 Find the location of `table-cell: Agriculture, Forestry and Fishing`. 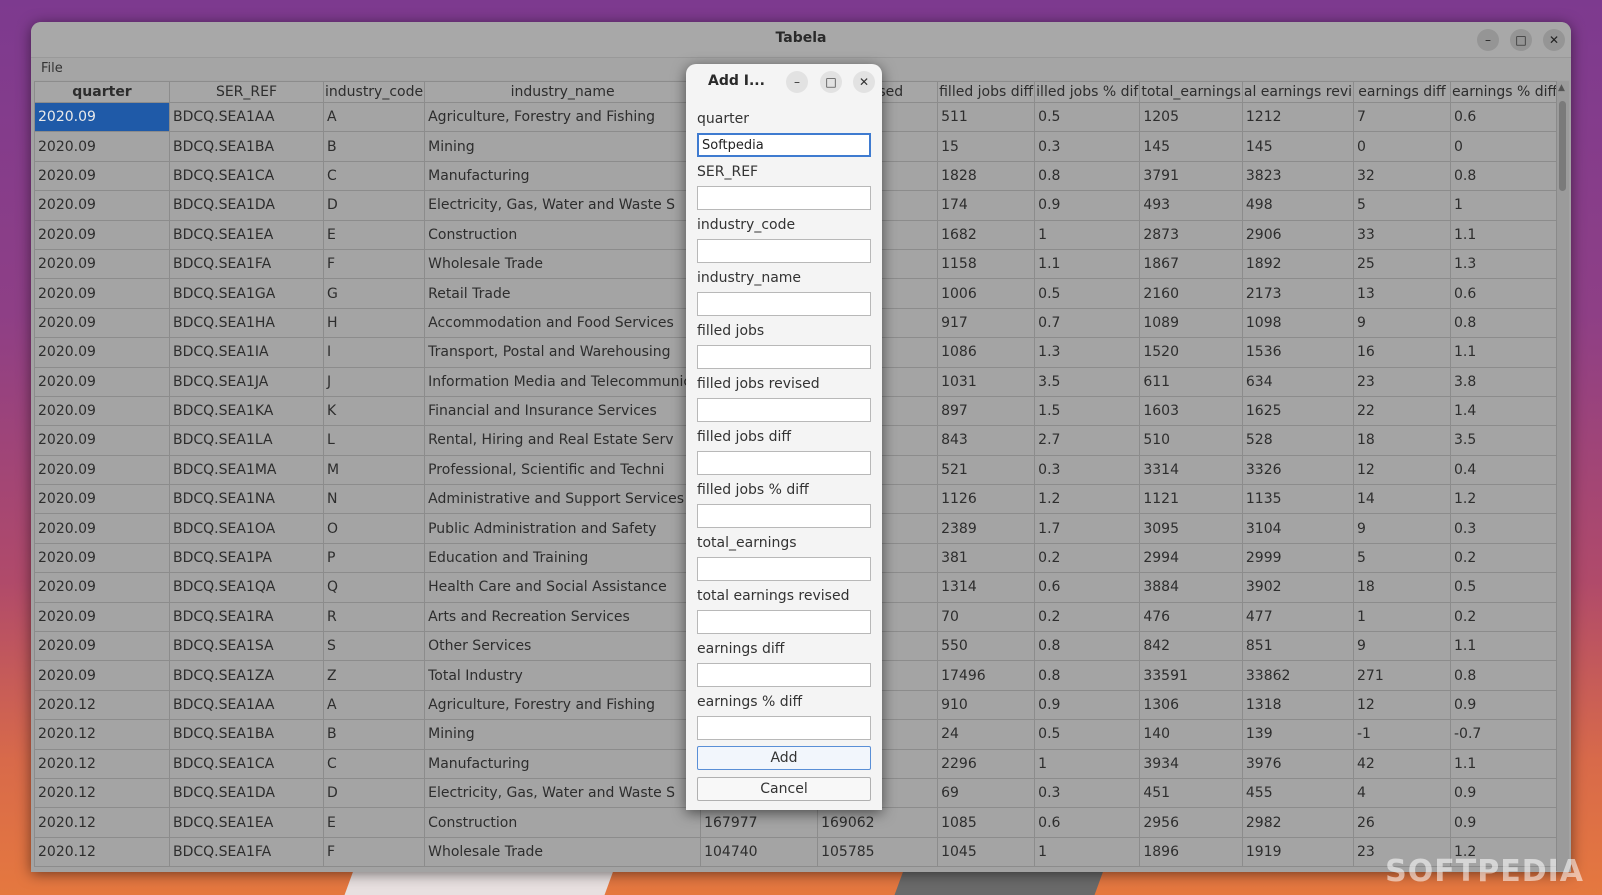

table-cell: Agriculture, Forestry and Fishing is located at coordinates (563, 117).